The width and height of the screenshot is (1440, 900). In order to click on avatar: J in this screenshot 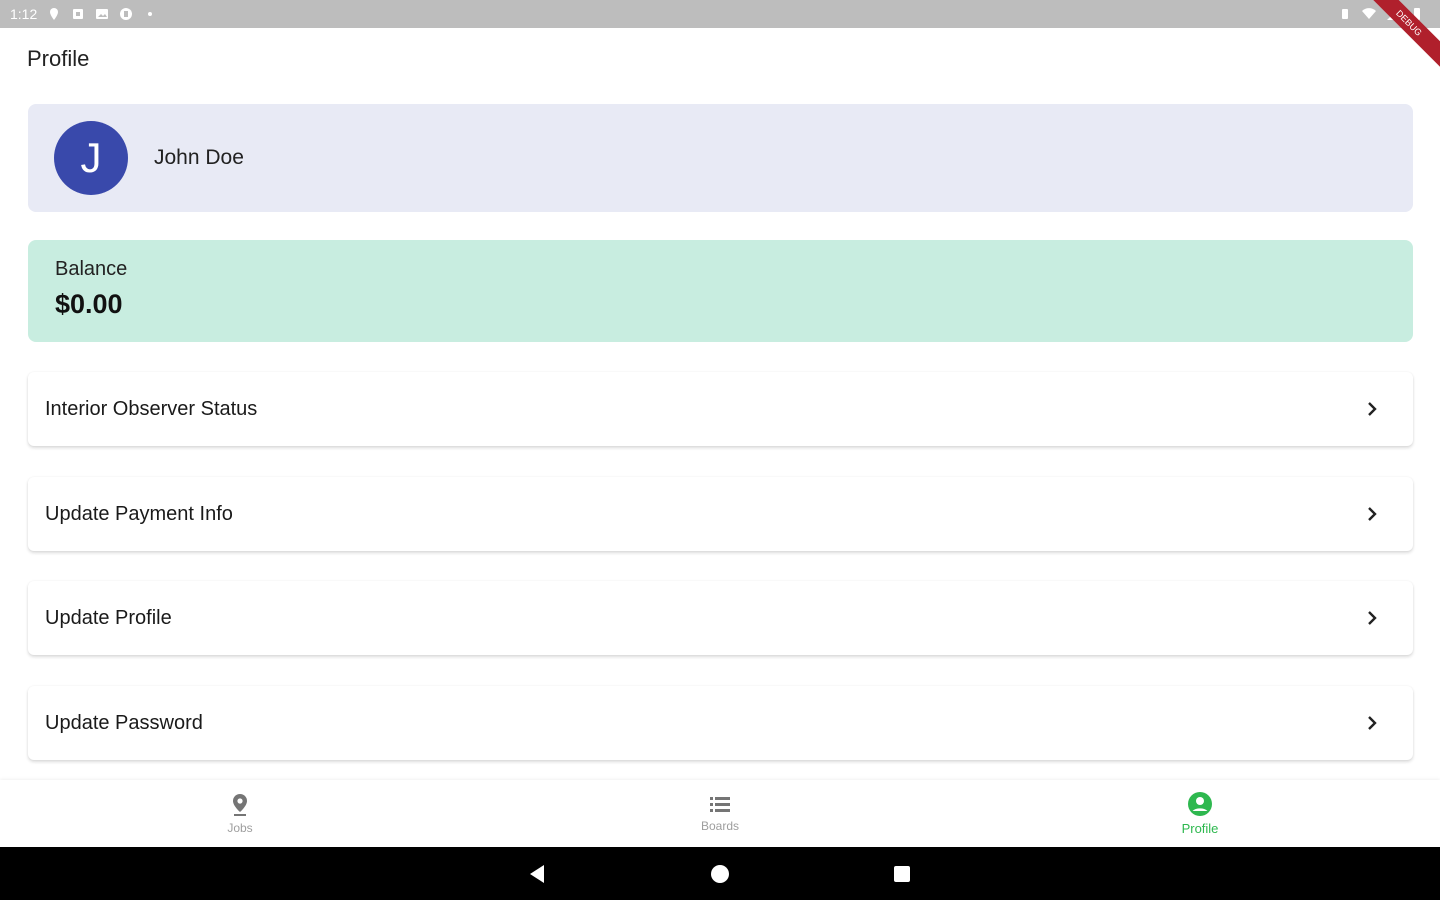, I will do `click(91, 158)`.